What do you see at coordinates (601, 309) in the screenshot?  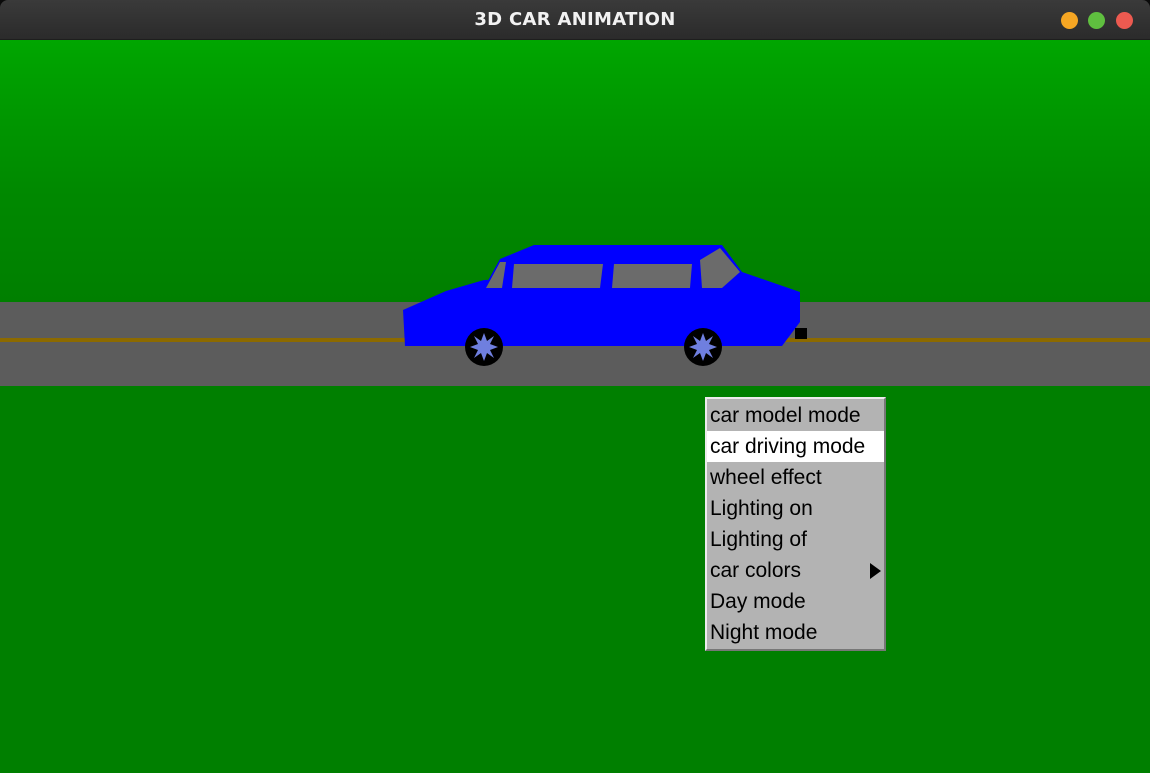 I see `car-body` at bounding box center [601, 309].